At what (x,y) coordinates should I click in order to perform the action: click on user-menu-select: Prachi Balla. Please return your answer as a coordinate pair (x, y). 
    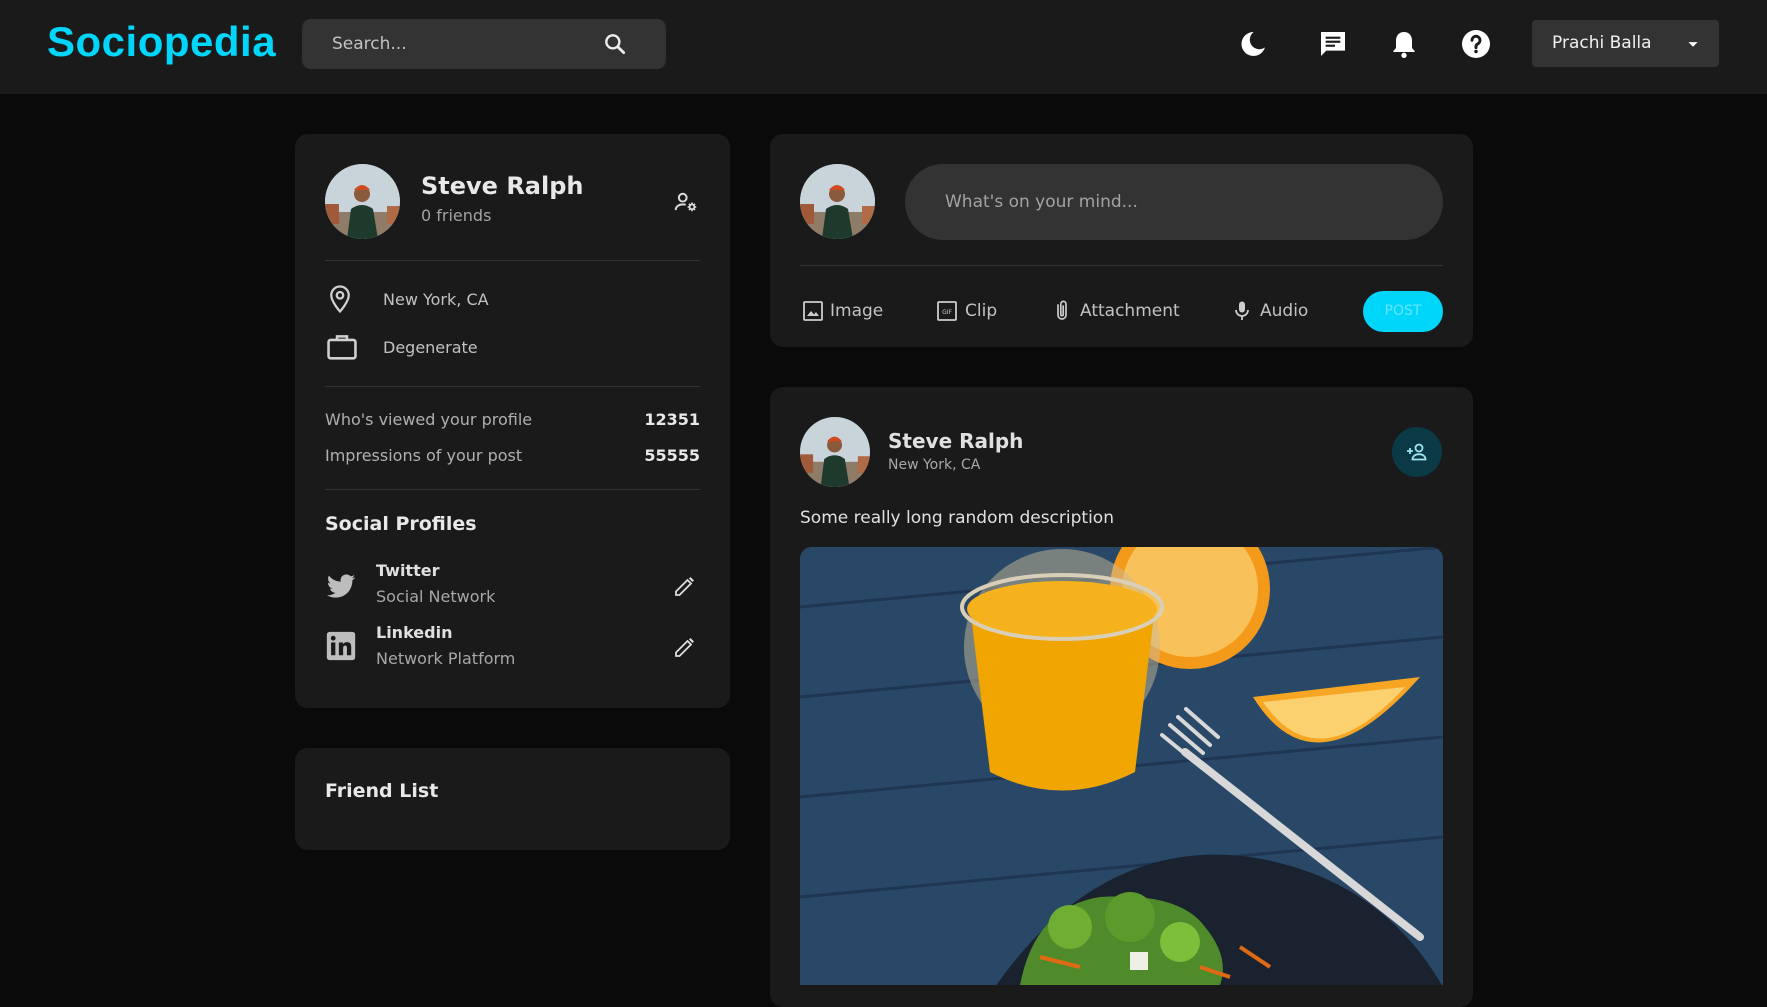
    Looking at the image, I should click on (1625, 43).